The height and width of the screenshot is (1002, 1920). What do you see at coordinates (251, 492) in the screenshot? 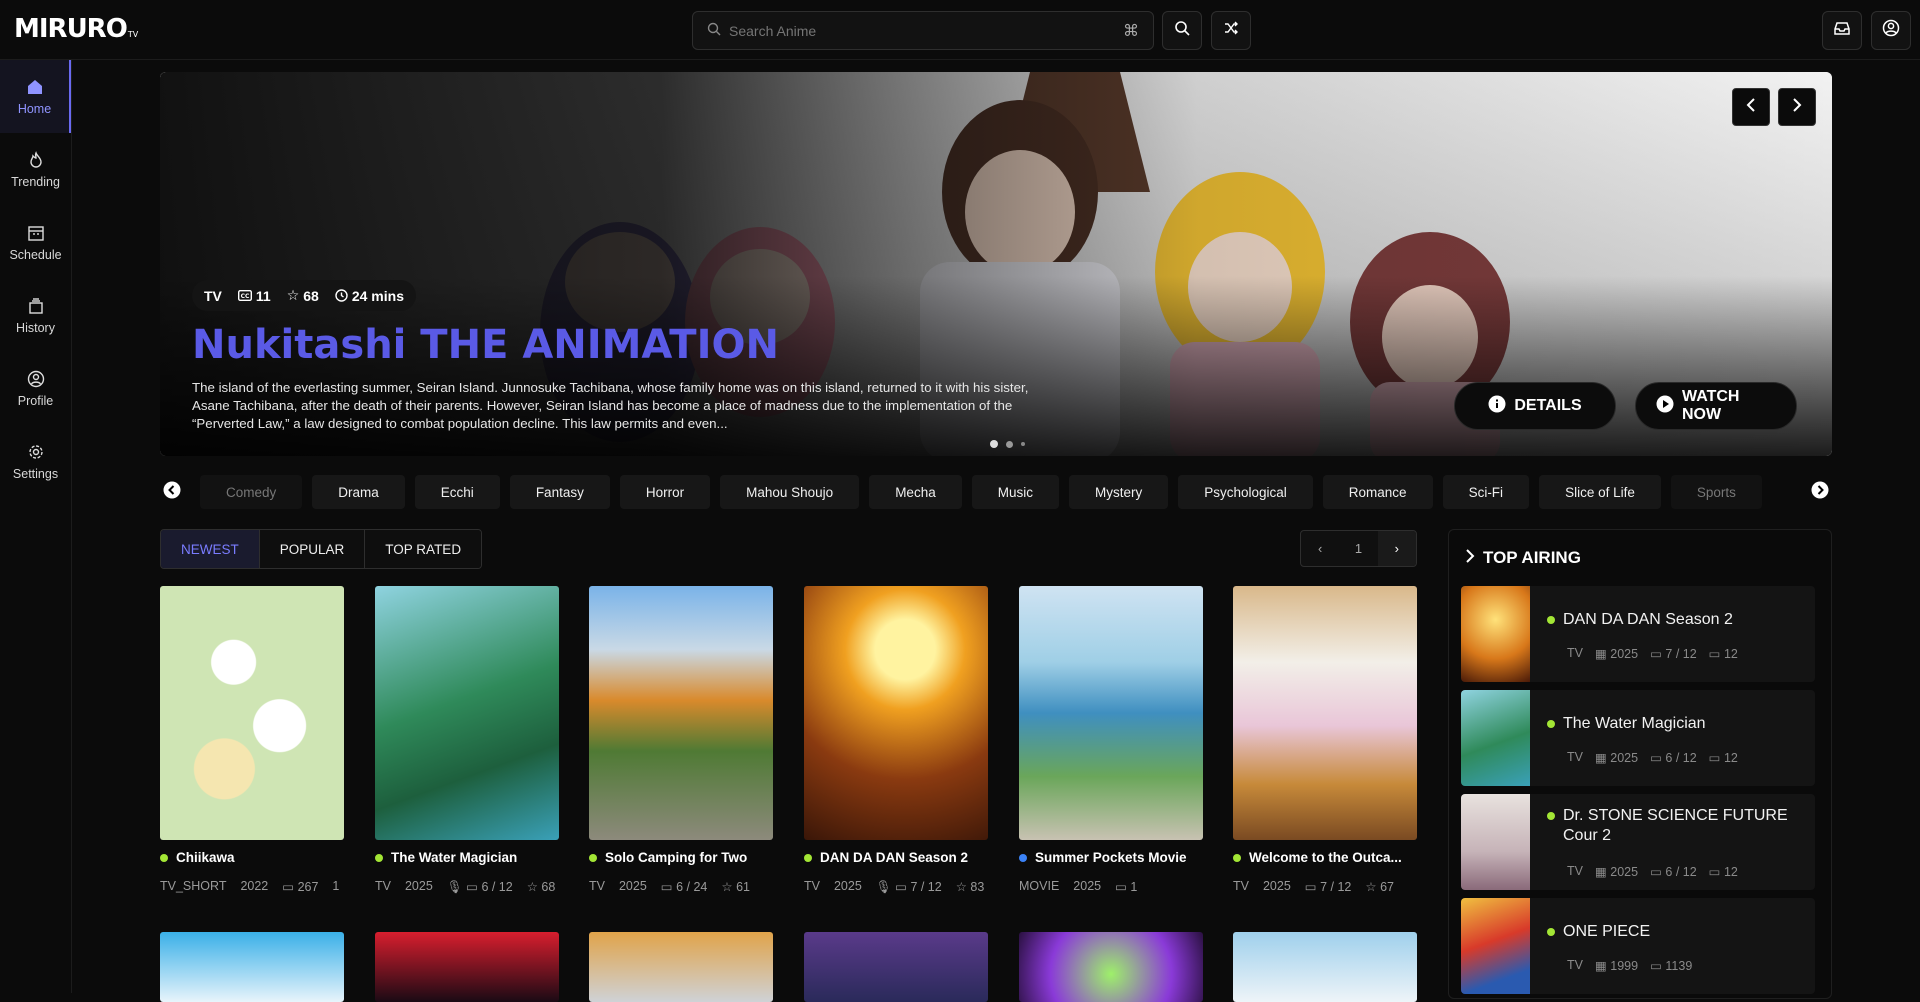
I see `genre-chip: Comedy` at bounding box center [251, 492].